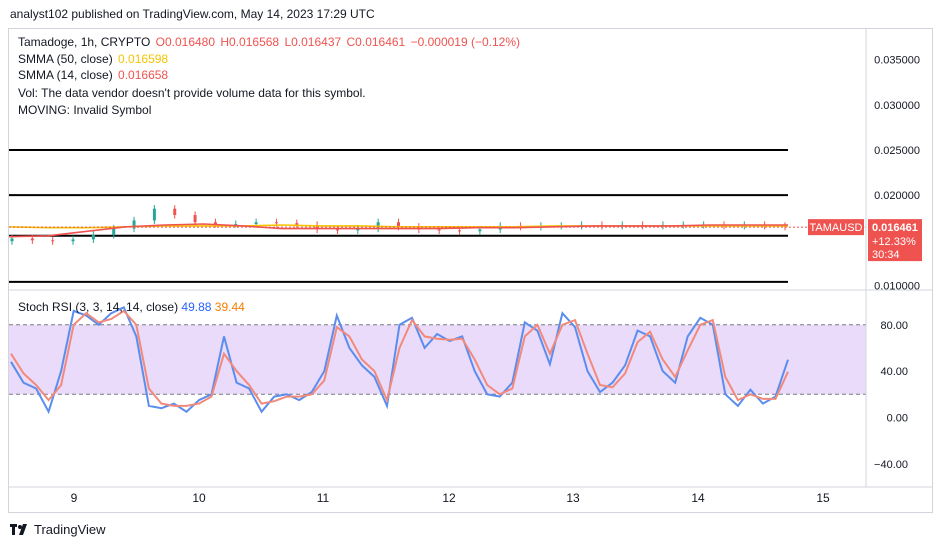  I want to click on ticker-badge-label: TAMAUSD, so click(836, 228).